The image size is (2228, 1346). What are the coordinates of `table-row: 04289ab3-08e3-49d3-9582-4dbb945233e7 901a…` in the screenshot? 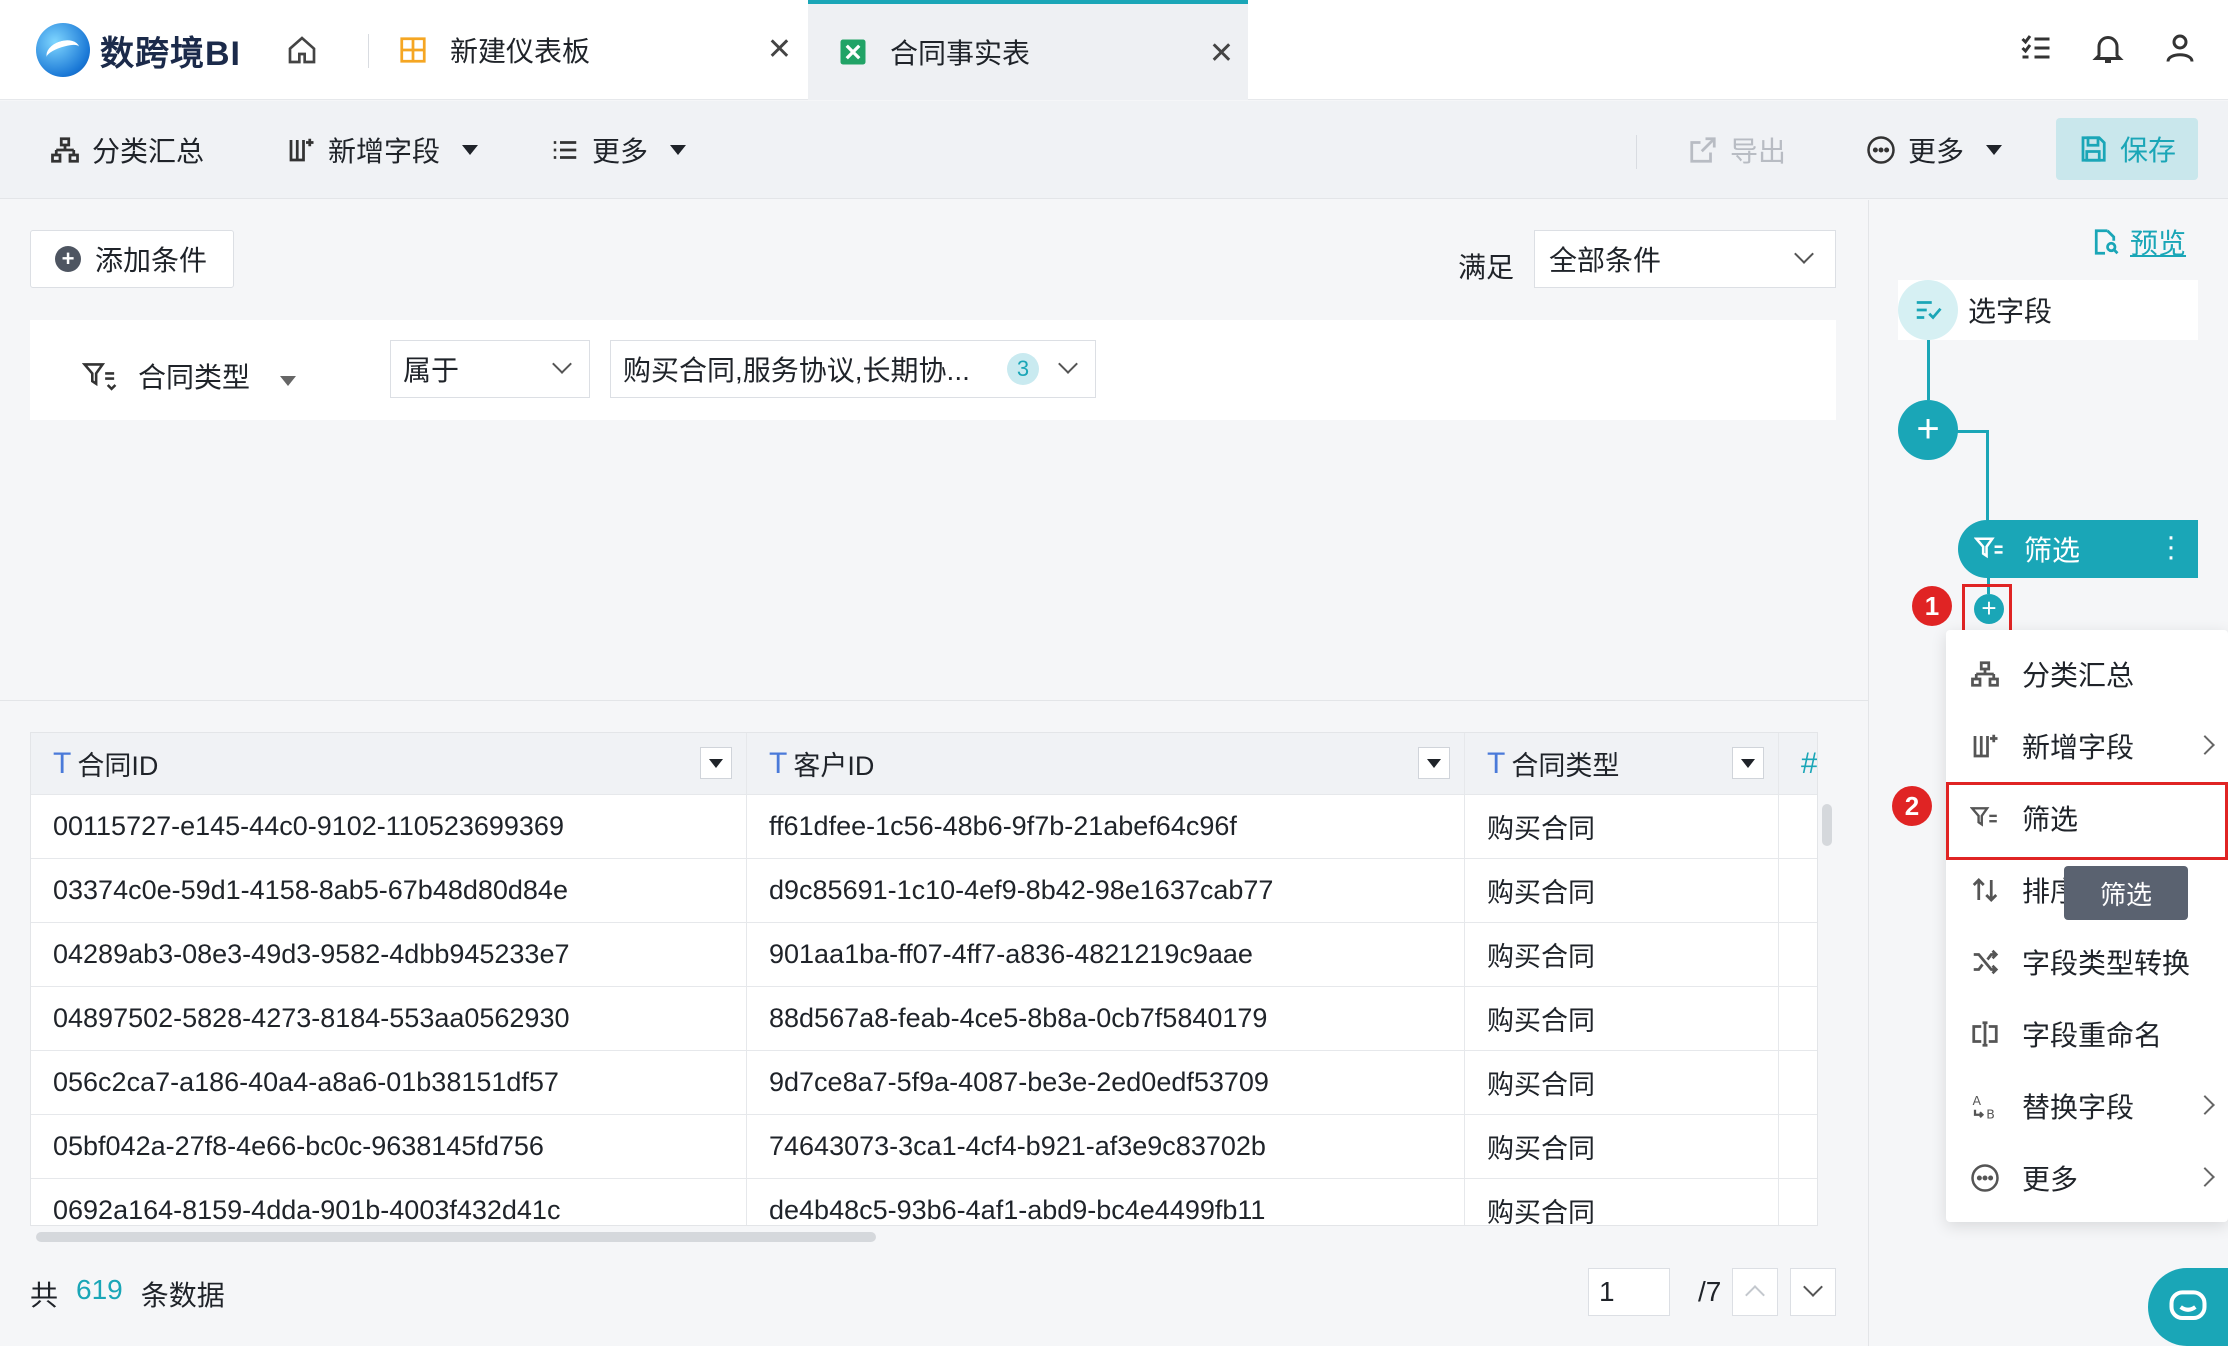 It's located at (924, 955).